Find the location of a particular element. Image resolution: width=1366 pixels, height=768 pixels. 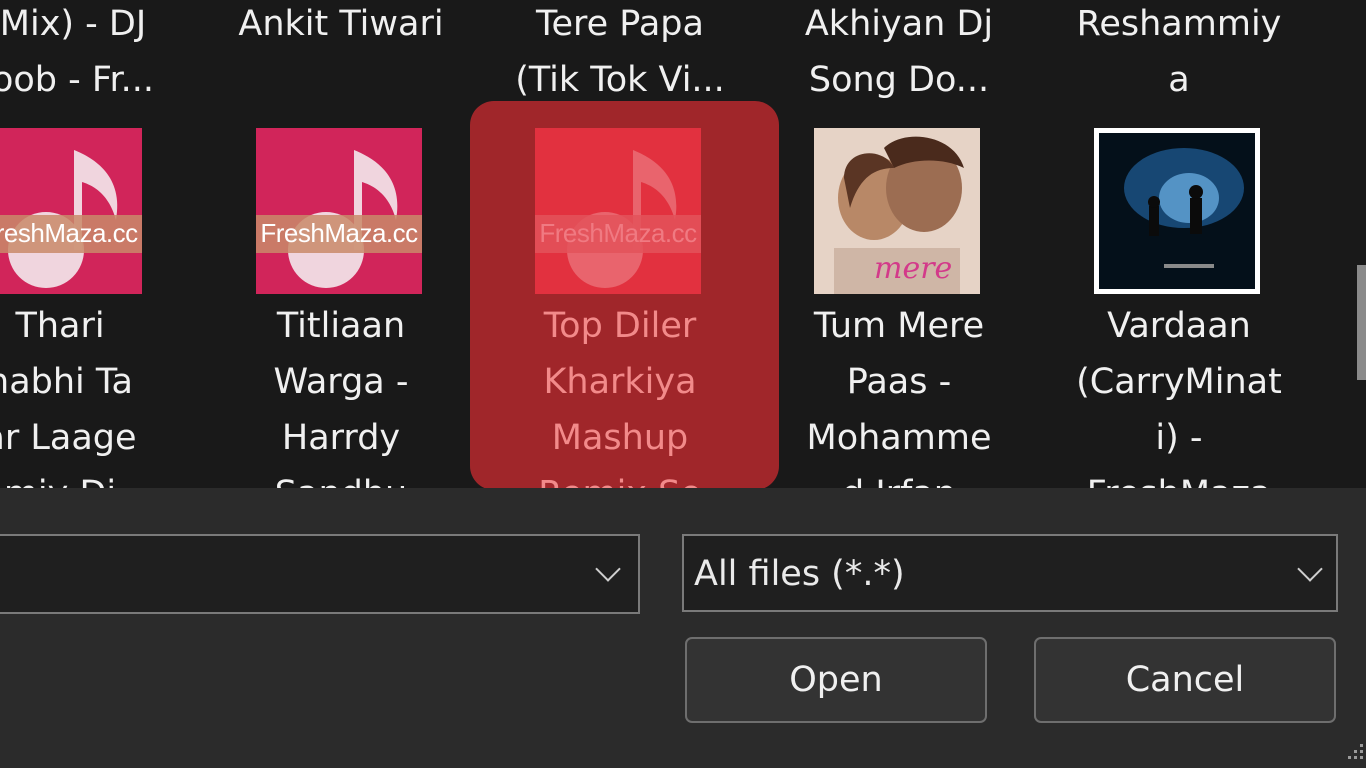

file-name-line: Akhiyan Dj is located at coordinates (899, 24).